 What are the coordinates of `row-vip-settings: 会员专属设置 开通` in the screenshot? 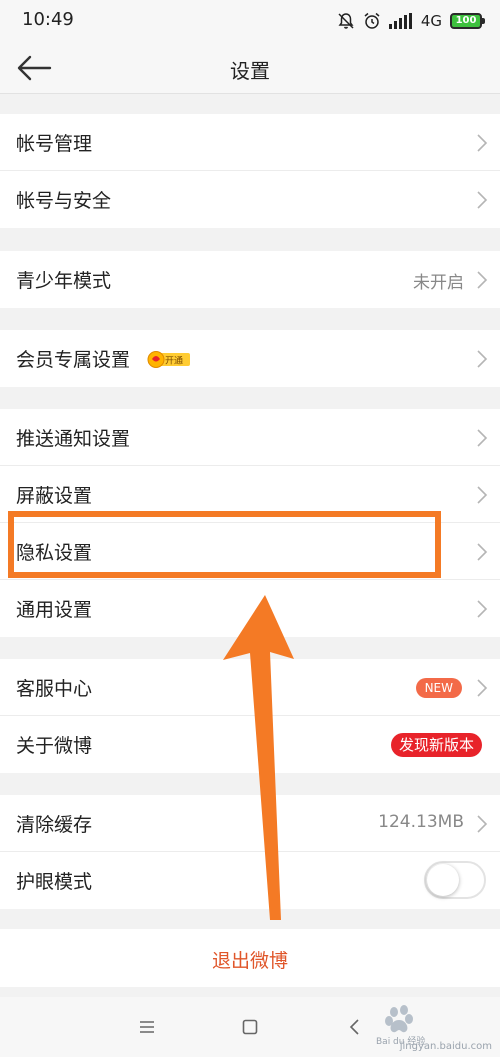 It's located at (250, 358).